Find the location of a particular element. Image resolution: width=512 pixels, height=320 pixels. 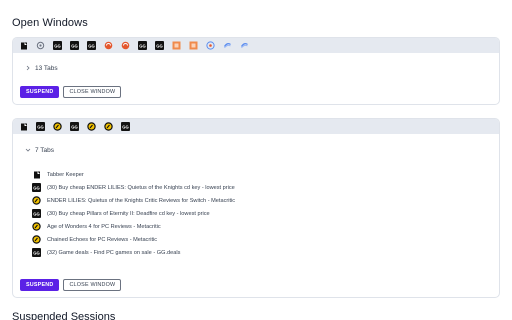

tabs-toggle: 7 Tabs is located at coordinates (39, 150).